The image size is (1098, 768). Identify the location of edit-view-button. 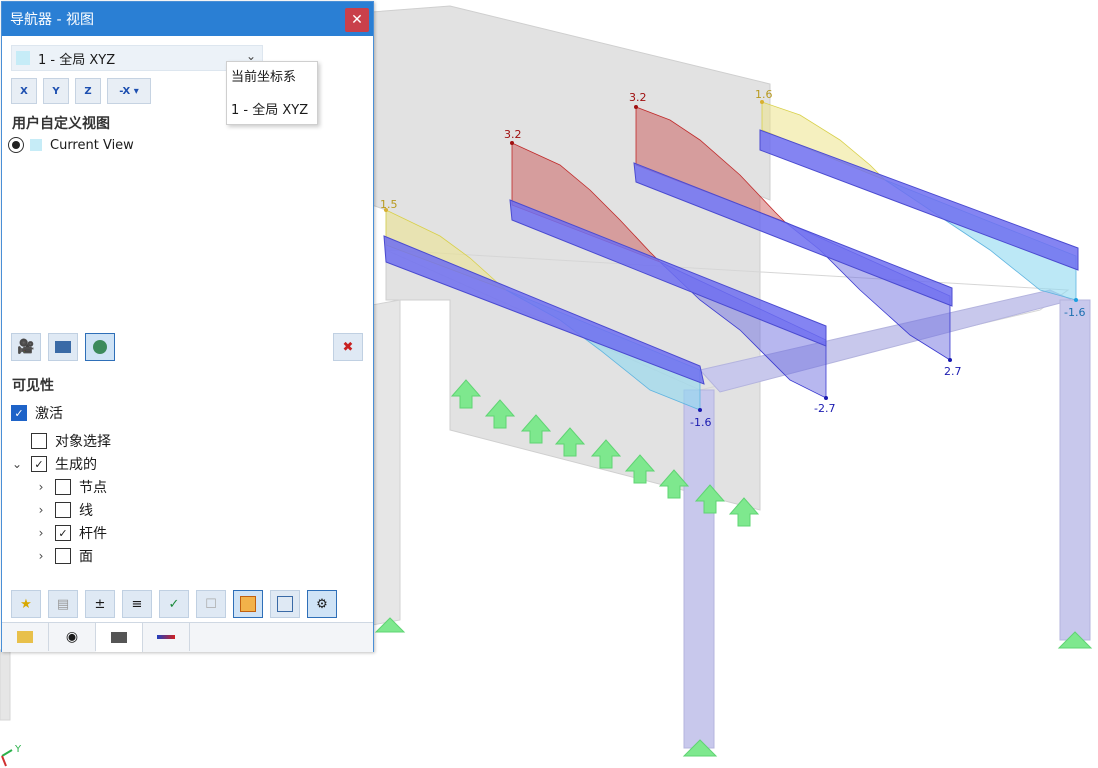
(63, 347).